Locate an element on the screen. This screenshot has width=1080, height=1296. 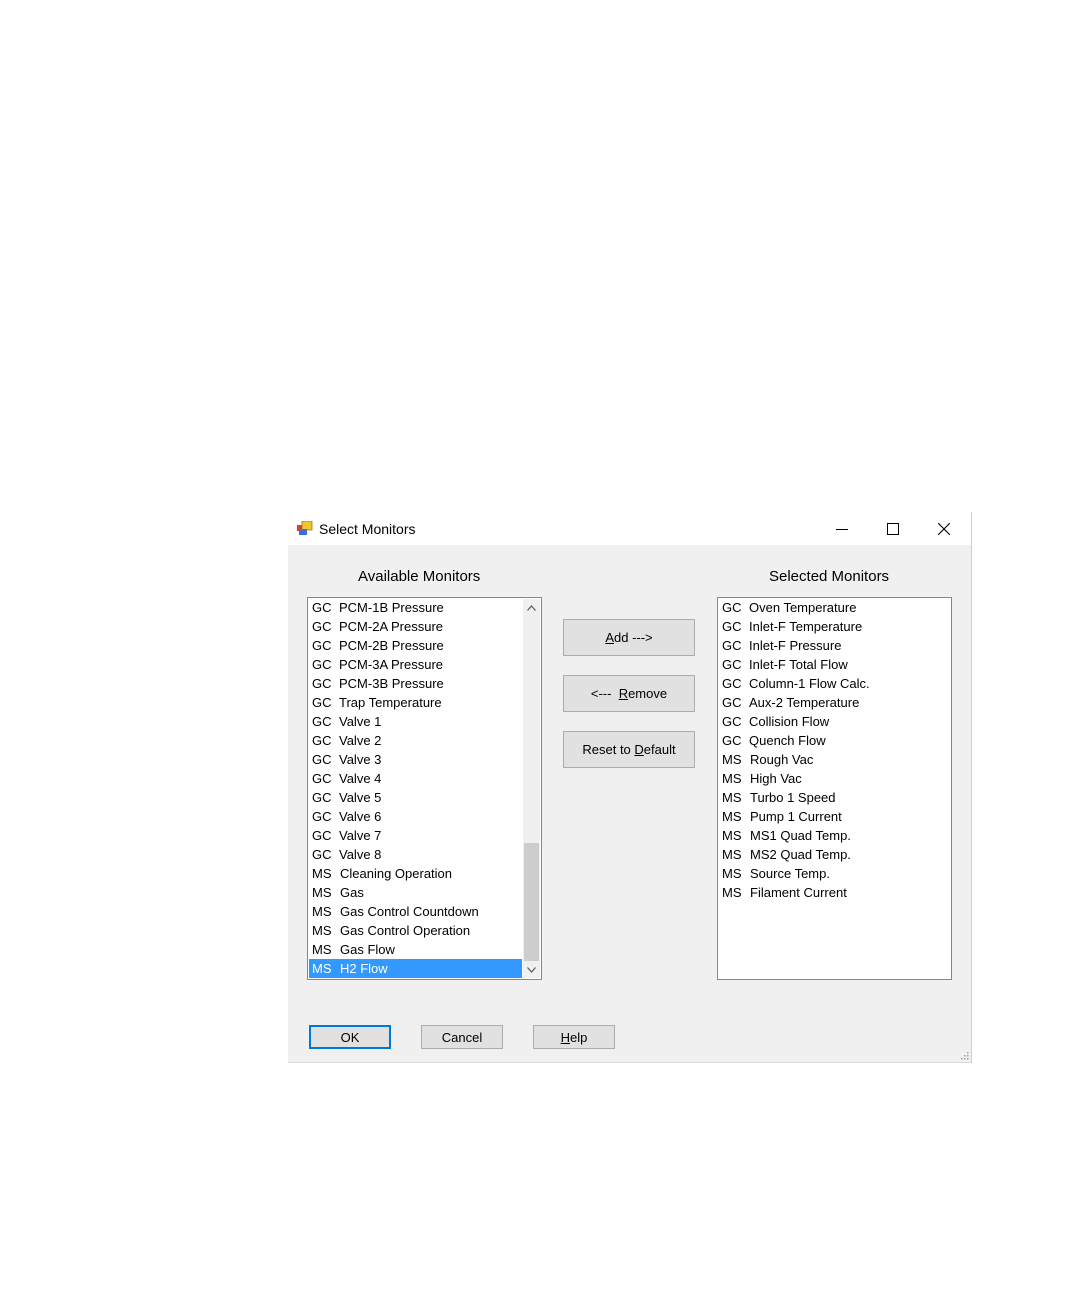
list-item: GC Valve 8 is located at coordinates (415, 854).